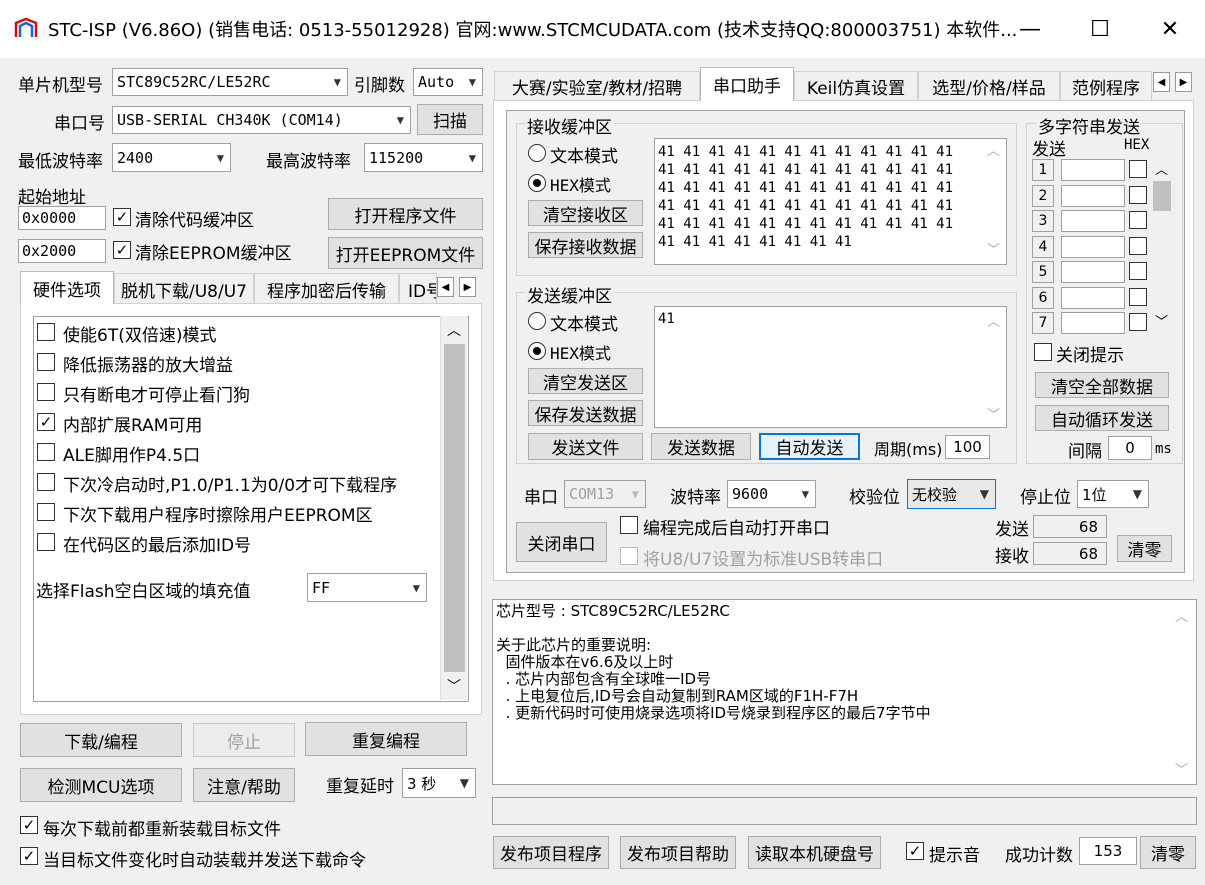  What do you see at coordinates (101, 740) in the screenshot?
I see `download-button: 下载/编程` at bounding box center [101, 740].